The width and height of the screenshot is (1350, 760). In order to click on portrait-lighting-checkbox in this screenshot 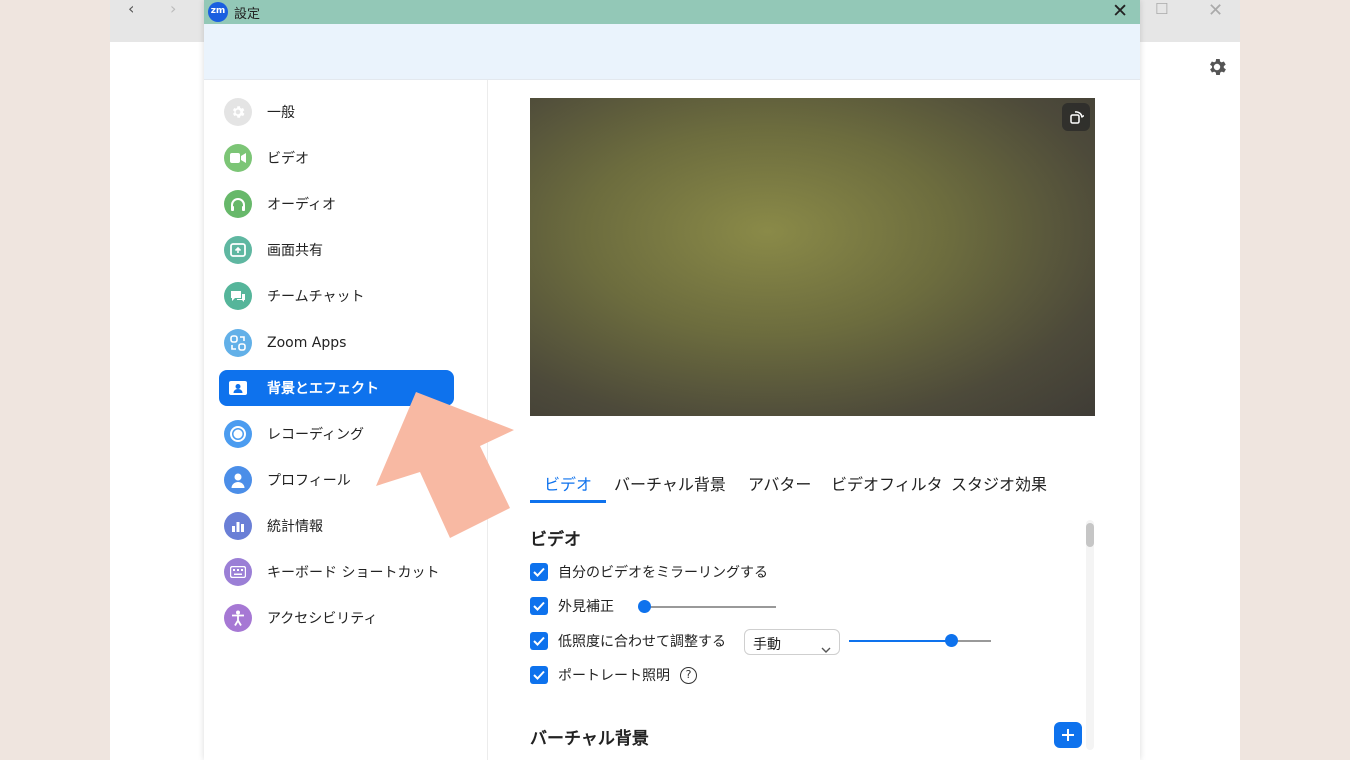, I will do `click(539, 675)`.